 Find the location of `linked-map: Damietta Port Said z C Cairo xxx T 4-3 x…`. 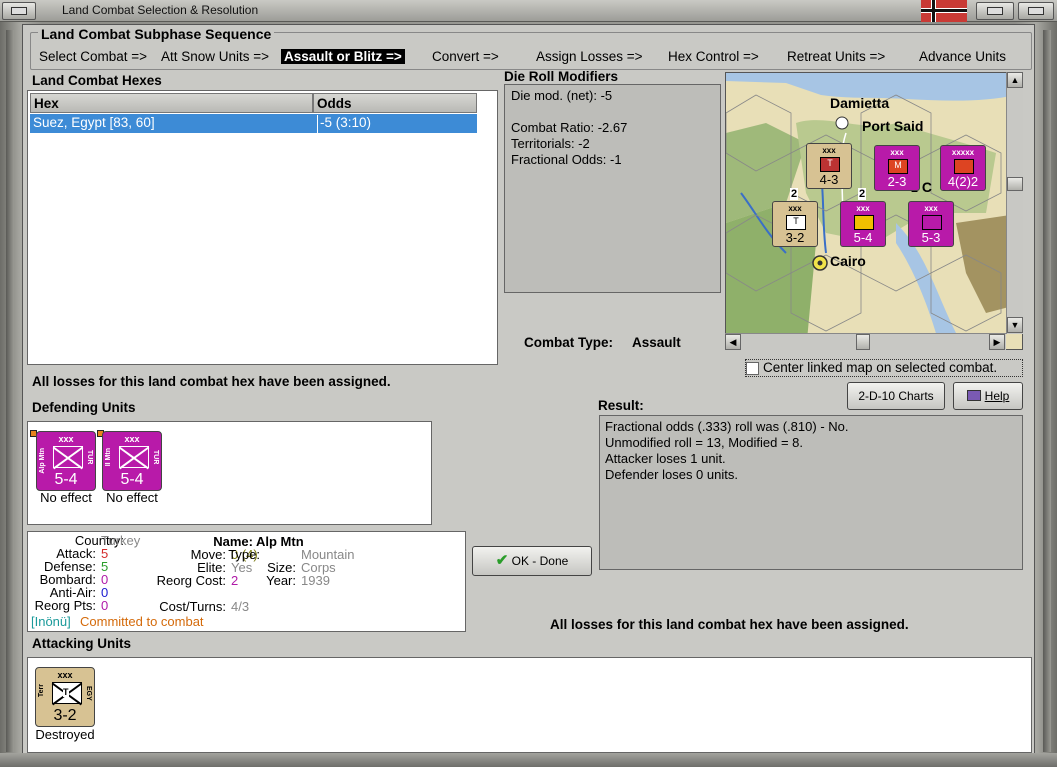

linked-map: Damietta Port Said z C Cairo xxx T 4-3 x… is located at coordinates (874, 211).